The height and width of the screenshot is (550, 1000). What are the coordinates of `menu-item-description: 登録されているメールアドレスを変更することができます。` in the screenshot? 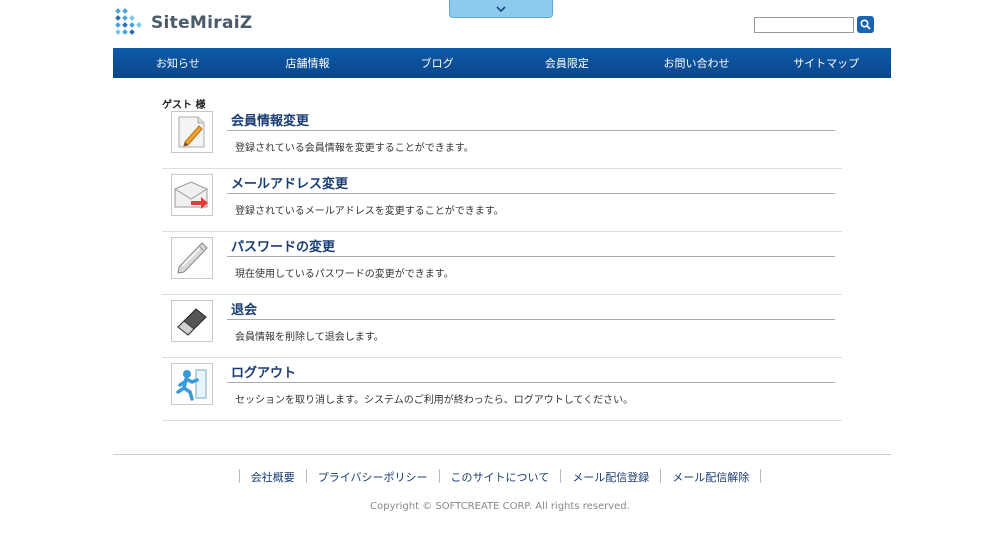 It's located at (369, 211).